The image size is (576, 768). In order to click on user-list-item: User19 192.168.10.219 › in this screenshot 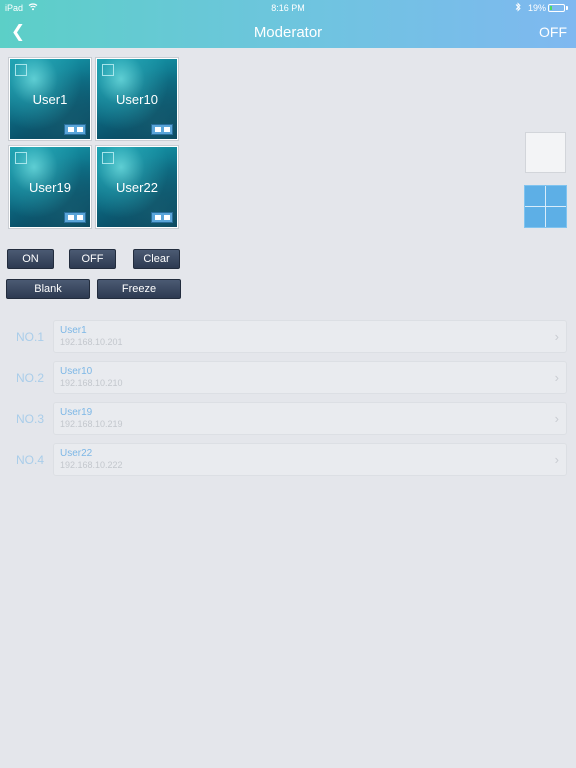, I will do `click(310, 418)`.